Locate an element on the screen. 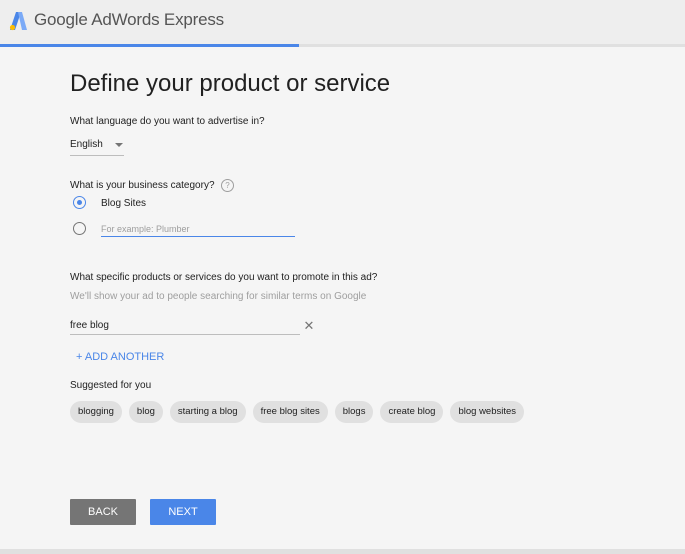 The height and width of the screenshot is (554, 685). top-bar: Google AdWords Express is located at coordinates (342, 23).